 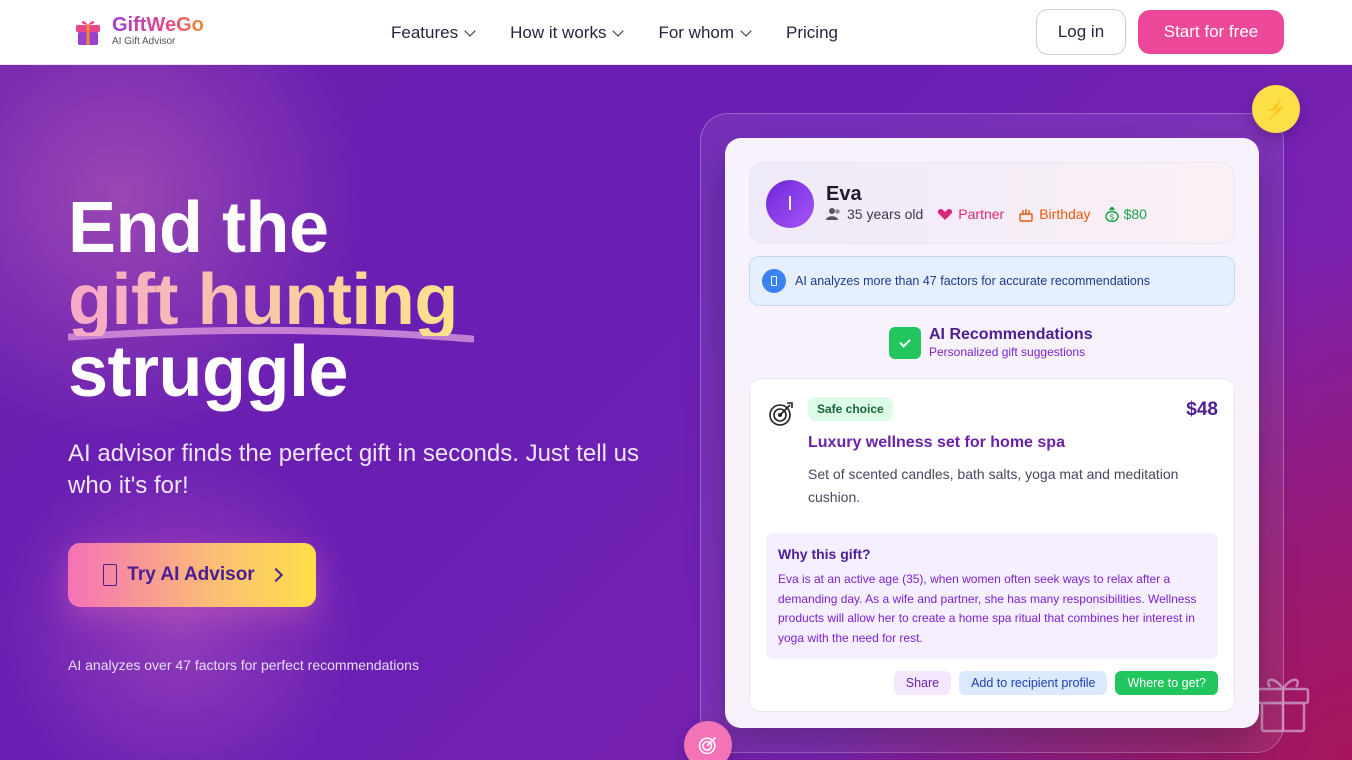 I want to click on start-free-button: Start for free, so click(x=1211, y=32).